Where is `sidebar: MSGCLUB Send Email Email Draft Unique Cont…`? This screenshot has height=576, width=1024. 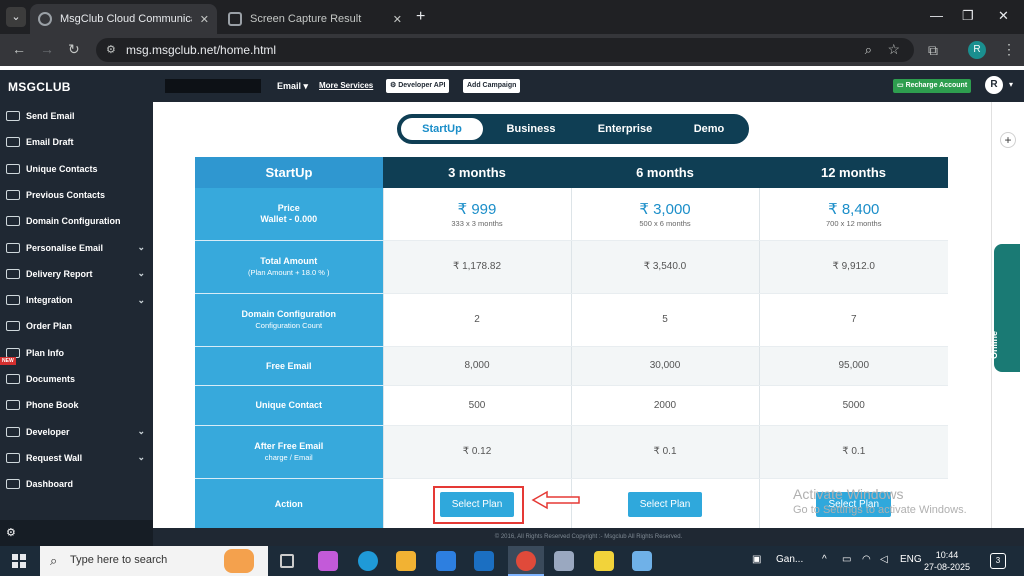
sidebar: MSGCLUB Send Email Email Draft Unique Cont… is located at coordinates (76, 308).